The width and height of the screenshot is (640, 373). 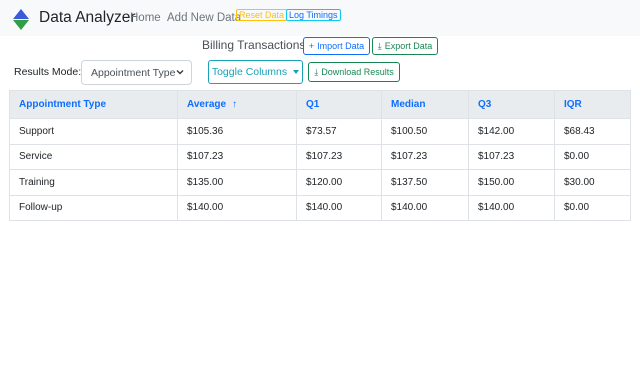 I want to click on app-logo-icon, so click(x=21, y=19).